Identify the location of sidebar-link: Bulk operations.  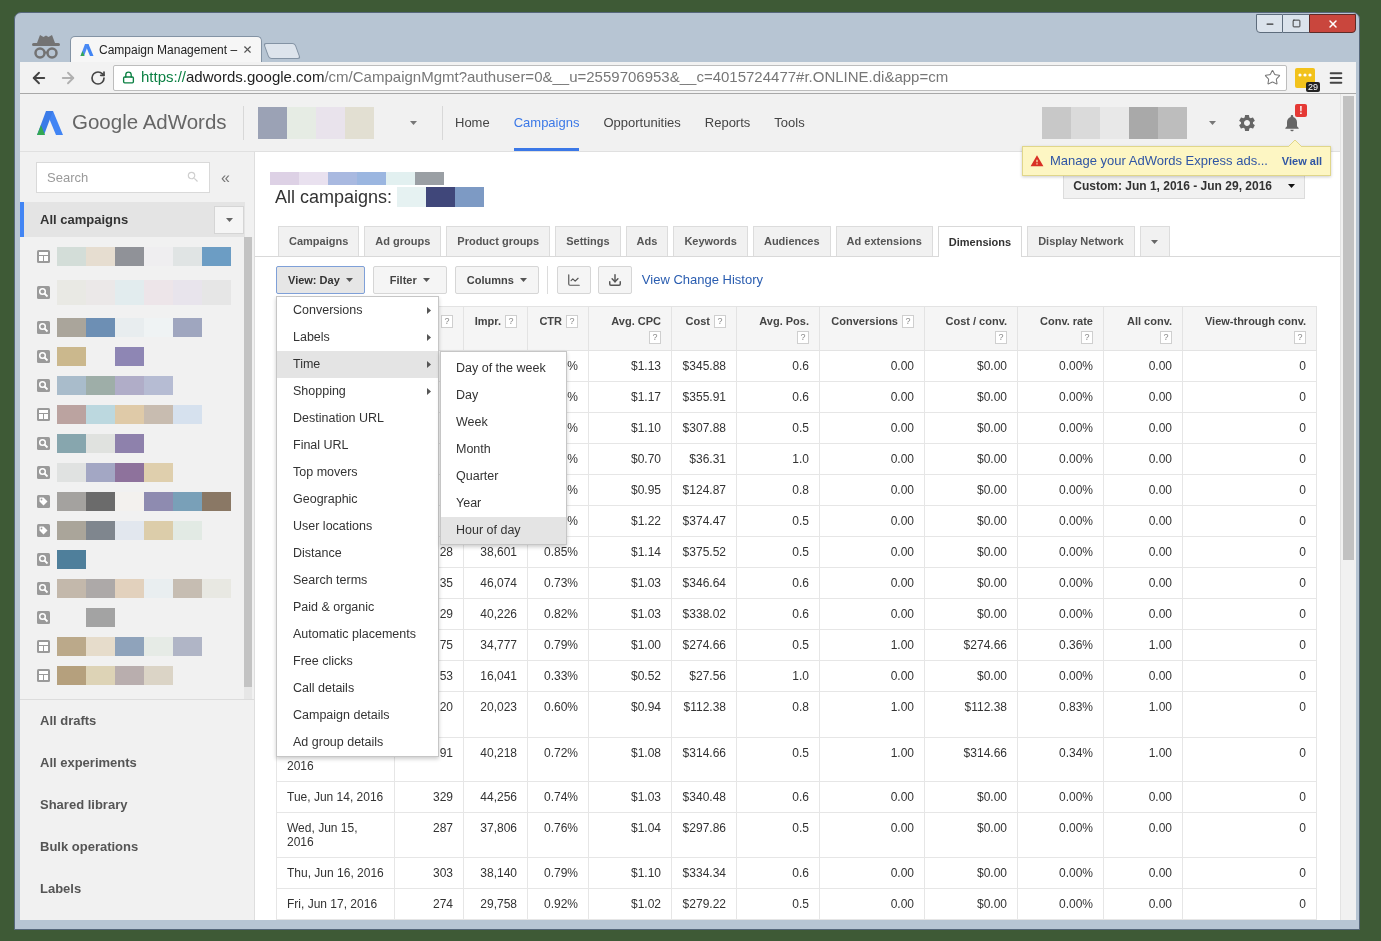
(137, 847).